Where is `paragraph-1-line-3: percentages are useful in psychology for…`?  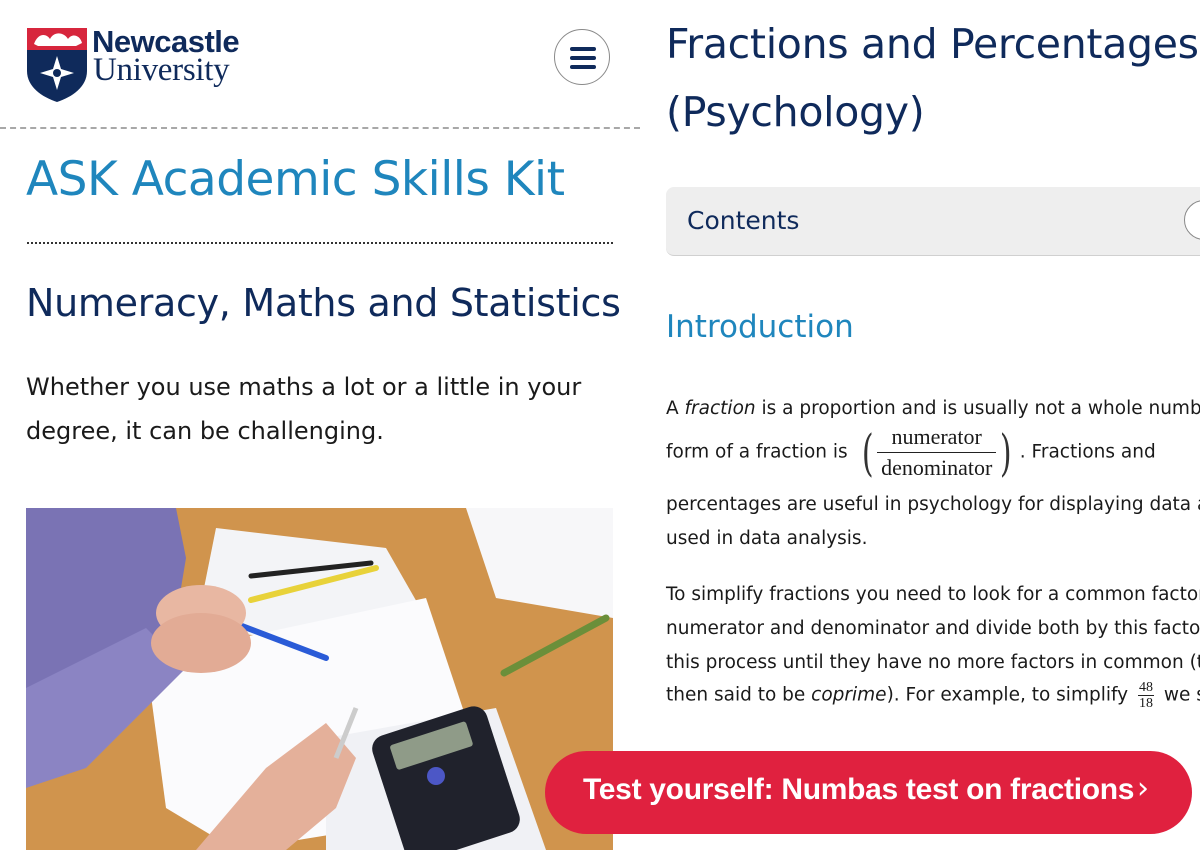 paragraph-1-line-3: percentages are useful in psychology for… is located at coordinates (933, 504).